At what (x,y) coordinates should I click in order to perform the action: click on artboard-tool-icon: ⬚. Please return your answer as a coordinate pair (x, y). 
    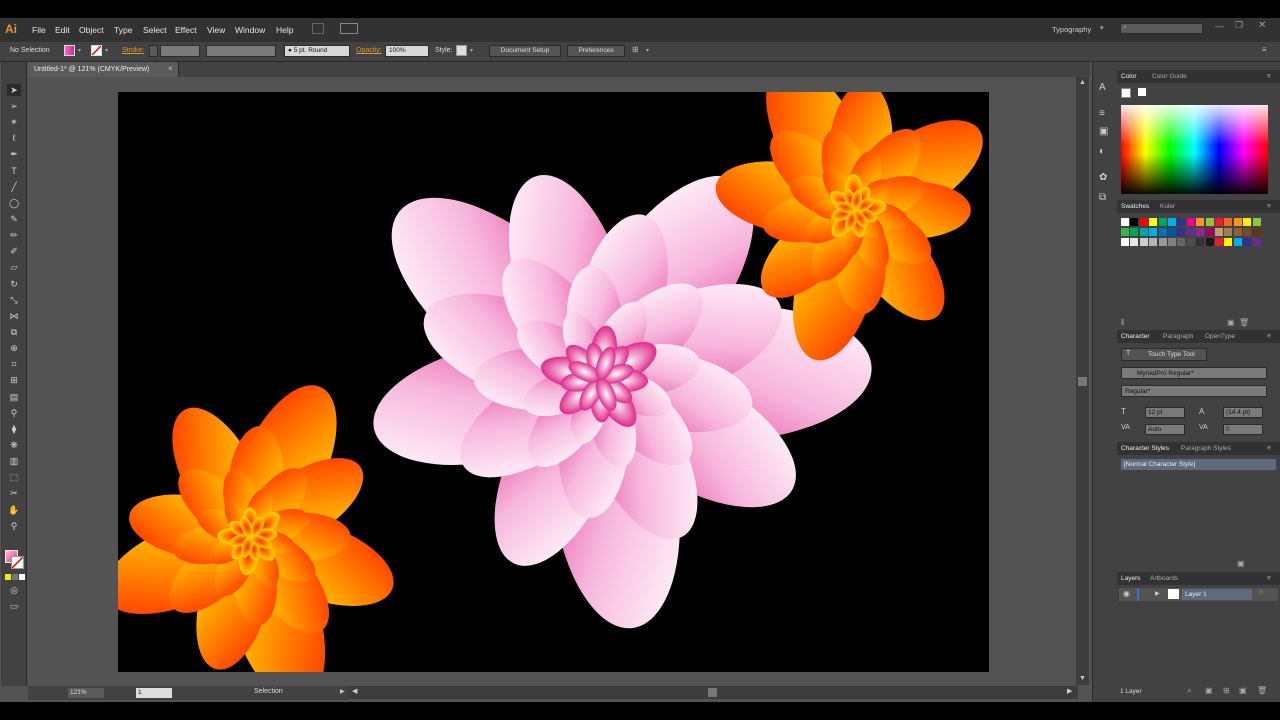
    Looking at the image, I should click on (14, 477).